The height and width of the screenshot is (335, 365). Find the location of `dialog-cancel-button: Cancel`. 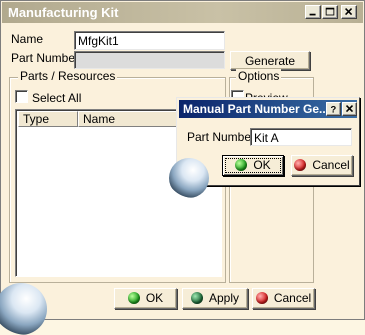

dialog-cancel-button: Cancel is located at coordinates (322, 165).